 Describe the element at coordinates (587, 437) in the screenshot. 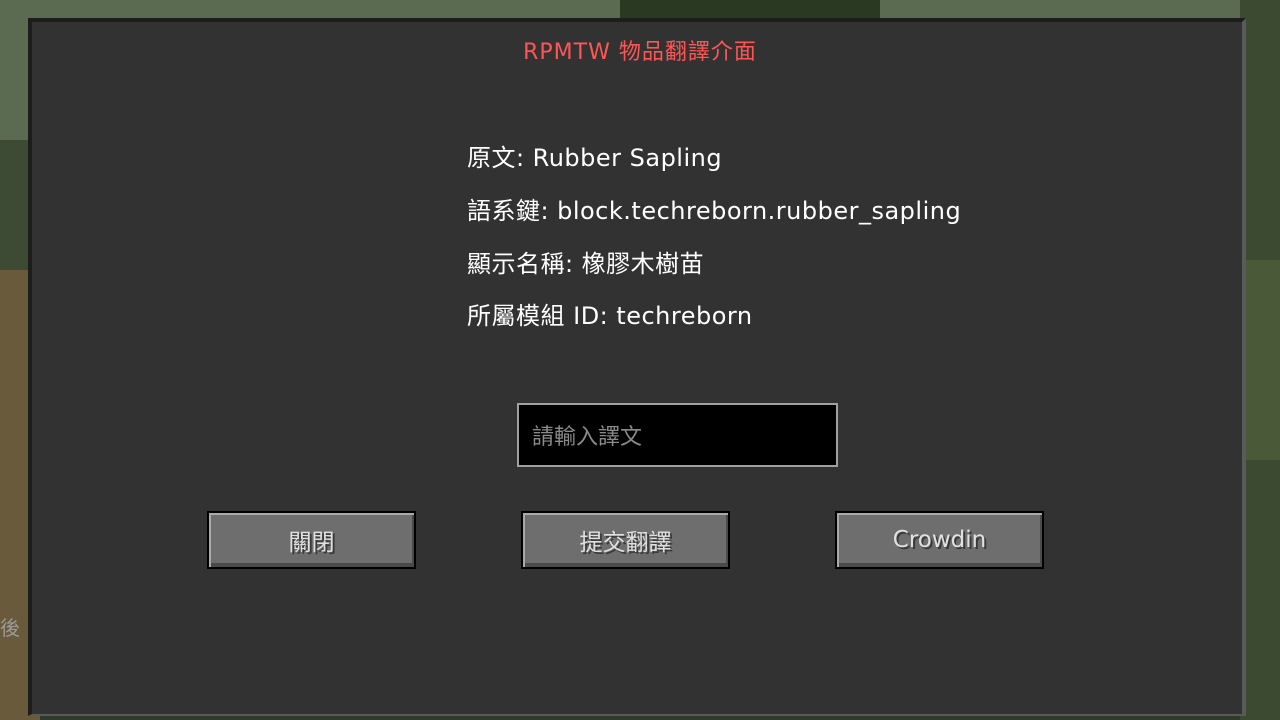

I see `translation-input-placeholder: 請輸入譯文` at that location.